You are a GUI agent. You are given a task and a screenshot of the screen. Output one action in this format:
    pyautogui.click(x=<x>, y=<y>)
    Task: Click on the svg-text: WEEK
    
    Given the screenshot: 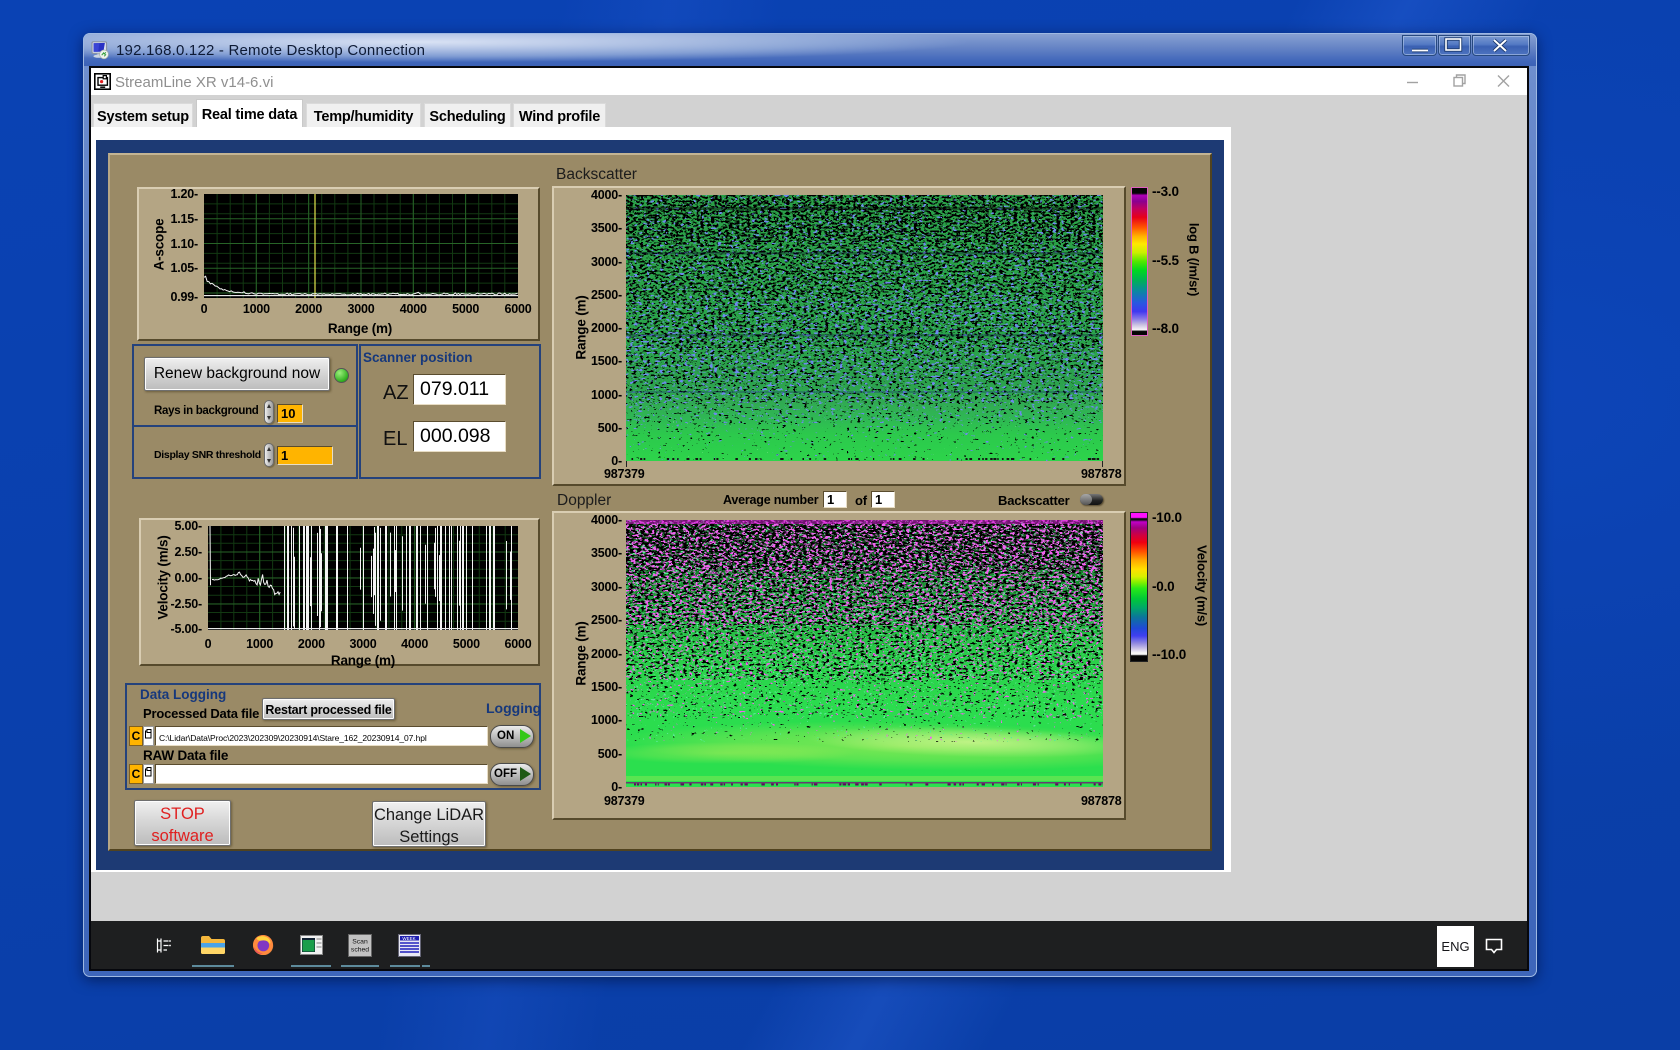 What is the action you would take?
    pyautogui.click(x=408, y=938)
    